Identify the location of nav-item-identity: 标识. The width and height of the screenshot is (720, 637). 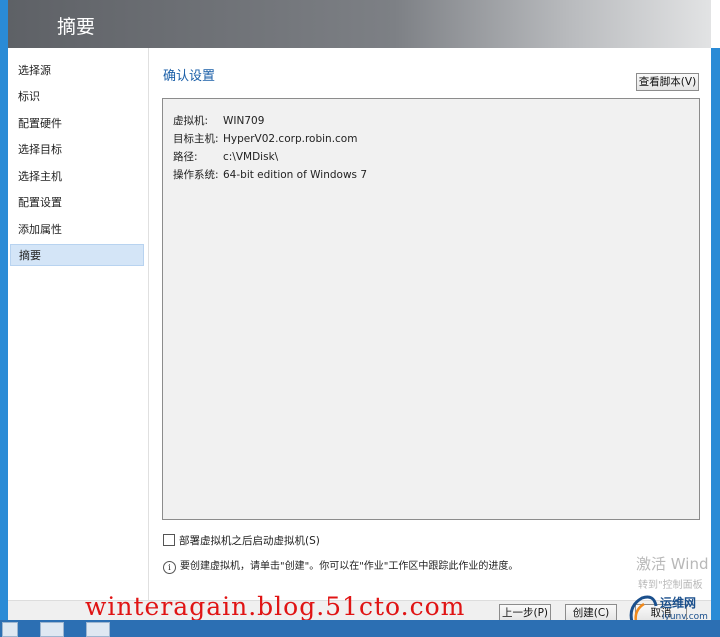
(77, 97).